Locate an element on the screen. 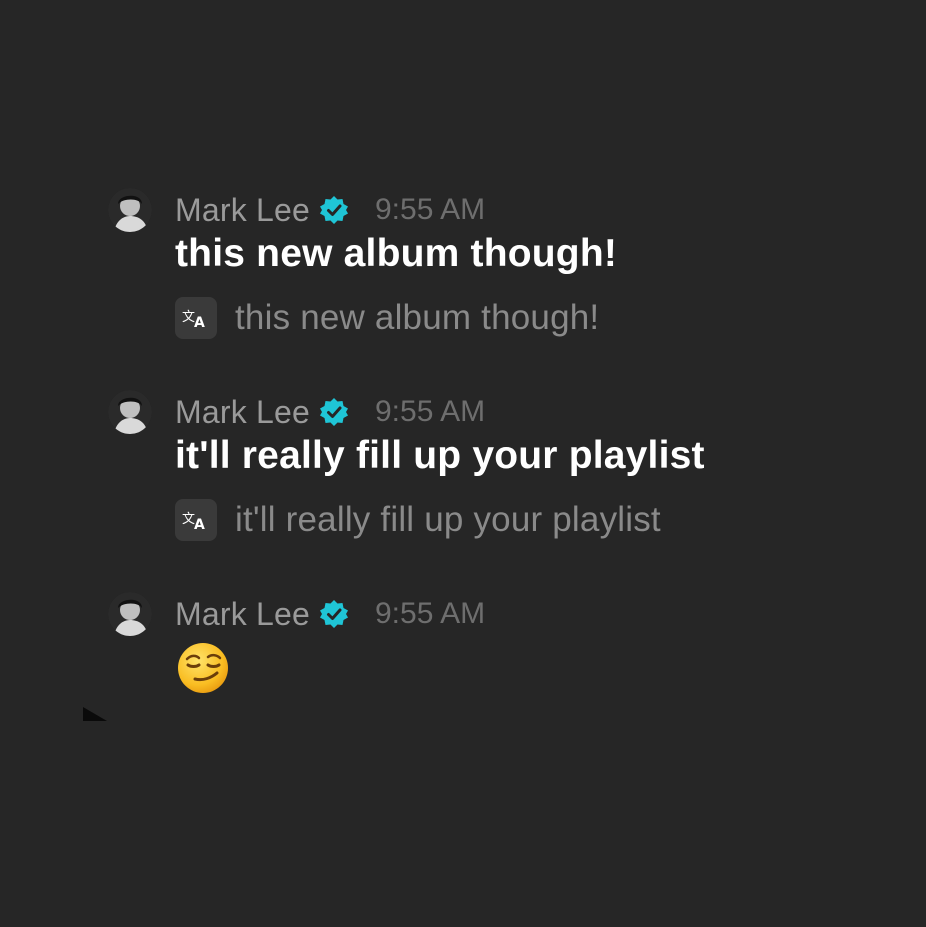 This screenshot has width=926, height=927. translation-row: 文 A it'll really fill up your playlist is located at coordinates (418, 520).